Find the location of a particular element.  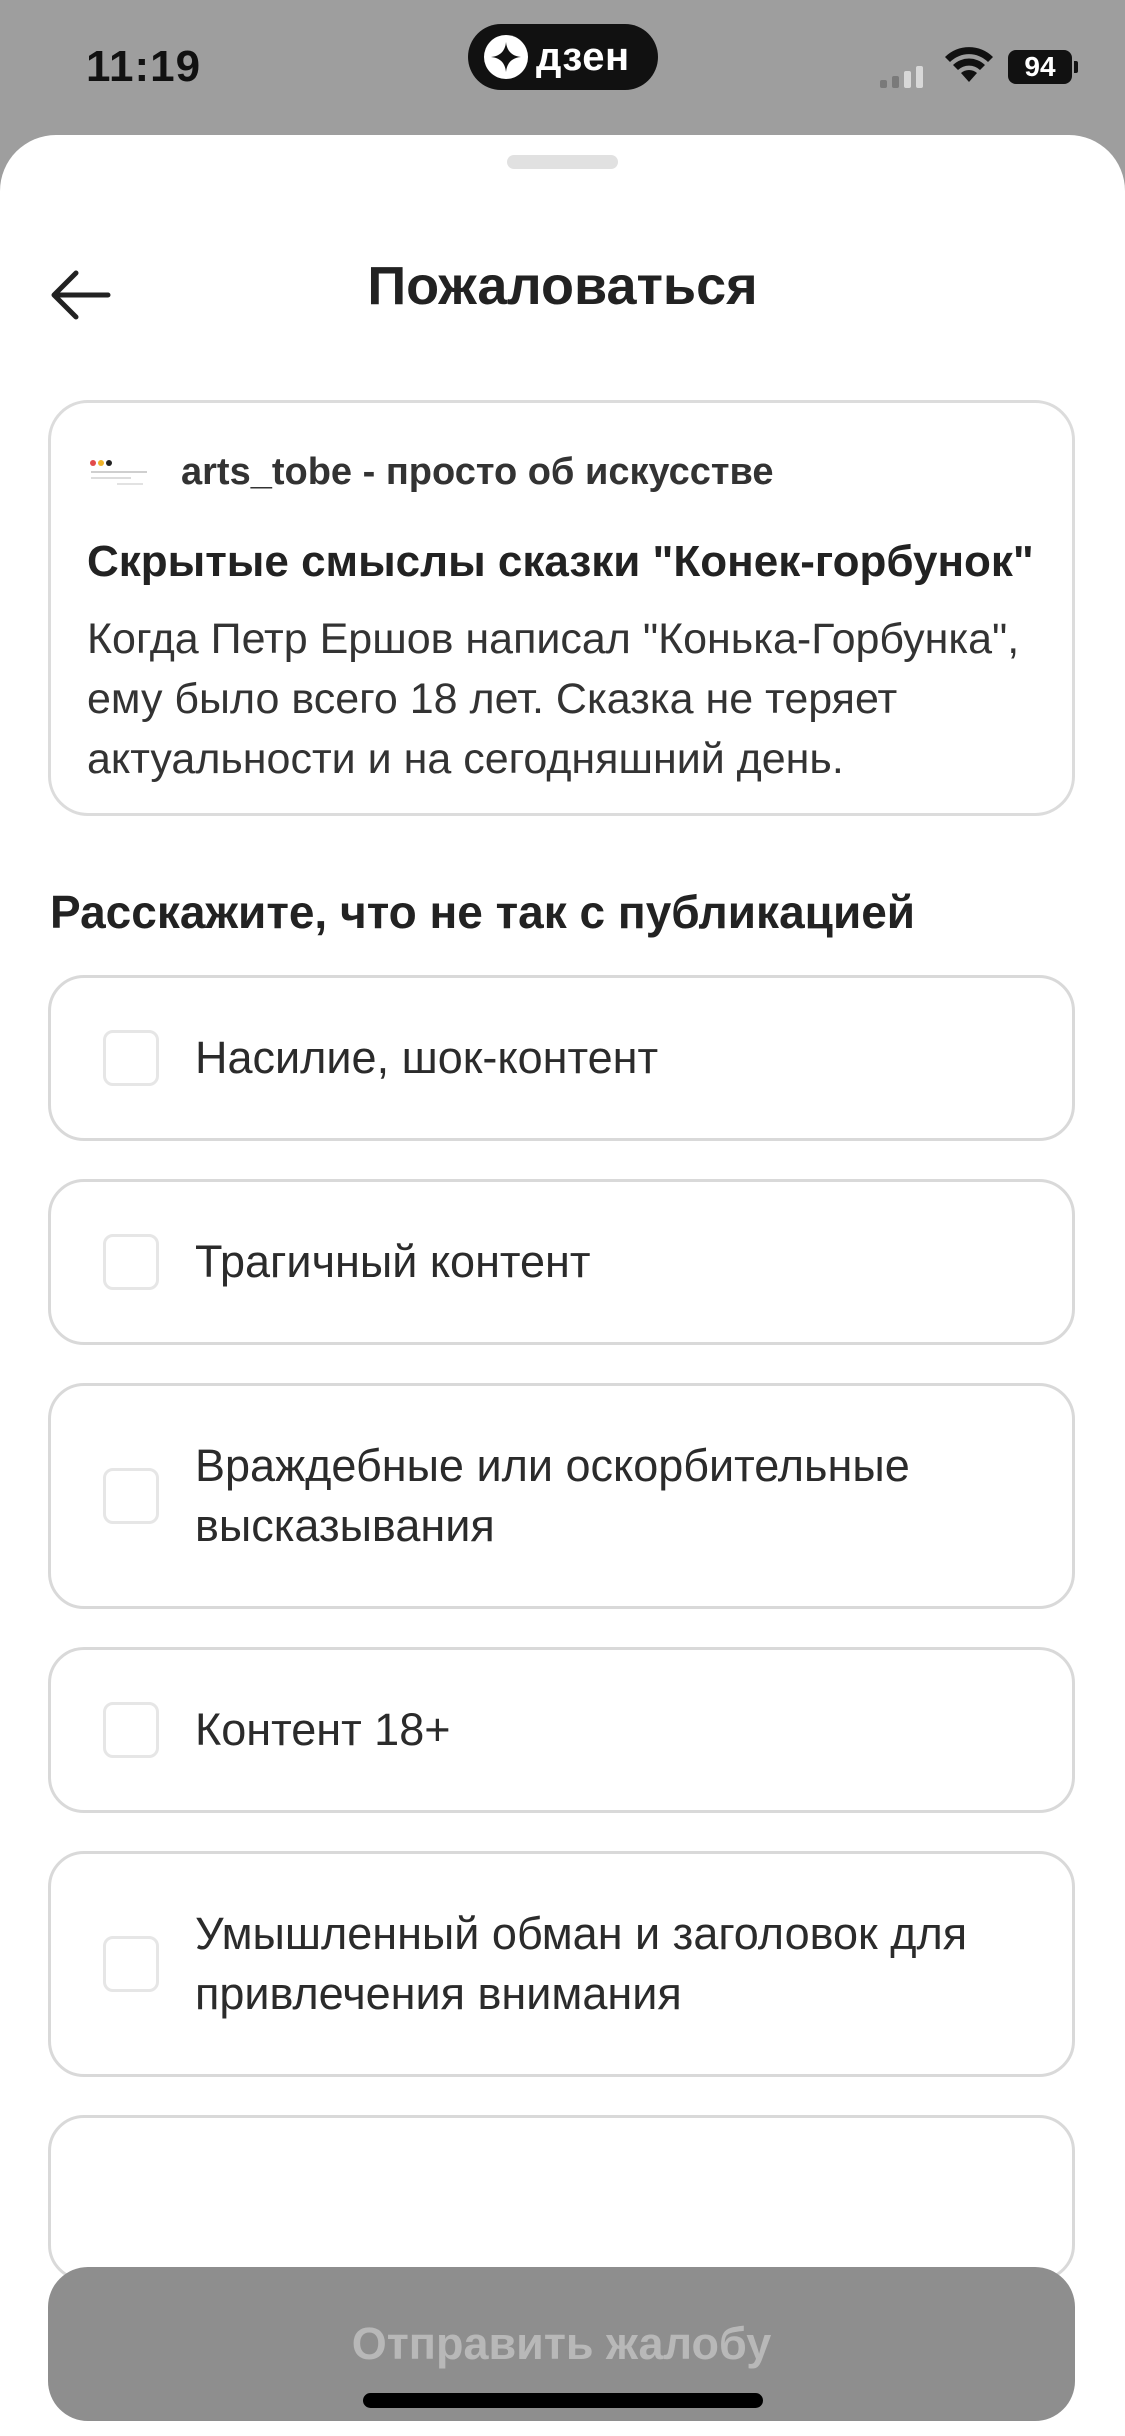

dzen-brand-pill: дзен is located at coordinates (563, 57).